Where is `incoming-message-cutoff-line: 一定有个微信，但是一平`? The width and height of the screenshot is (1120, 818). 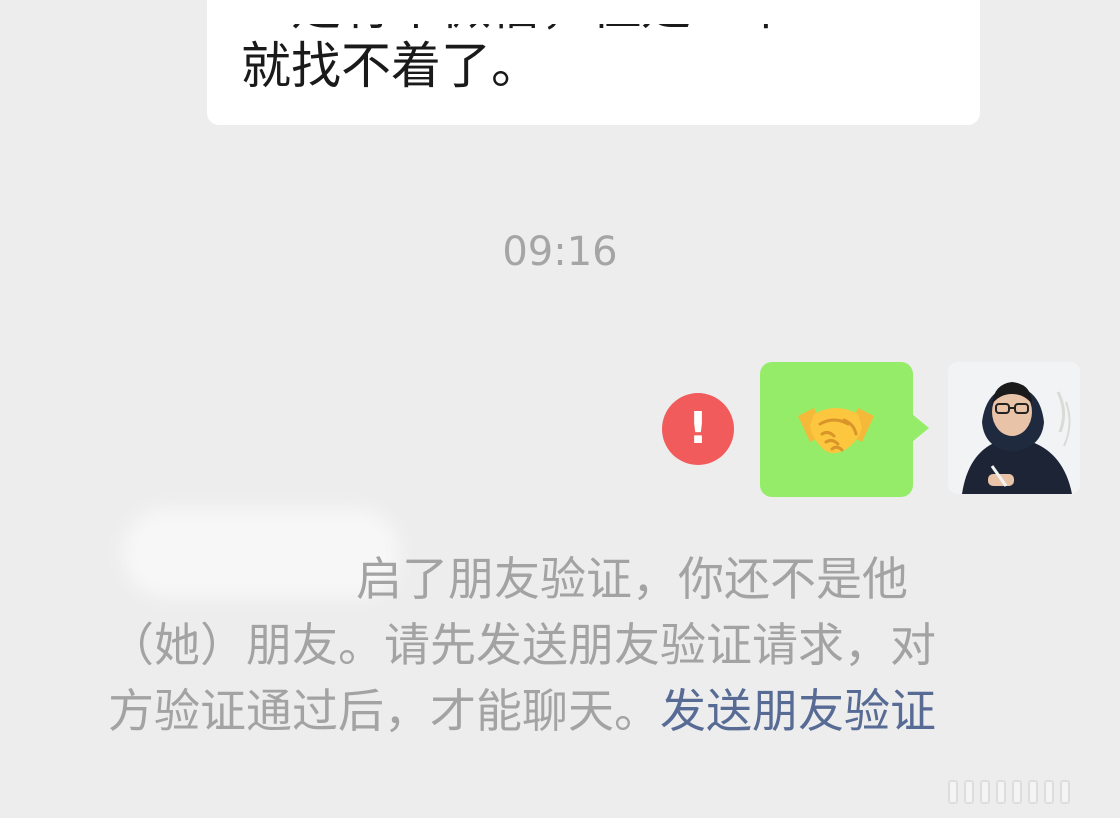
incoming-message-cutoff-line: 一定有个微信，但是一平 is located at coordinates (516, 18).